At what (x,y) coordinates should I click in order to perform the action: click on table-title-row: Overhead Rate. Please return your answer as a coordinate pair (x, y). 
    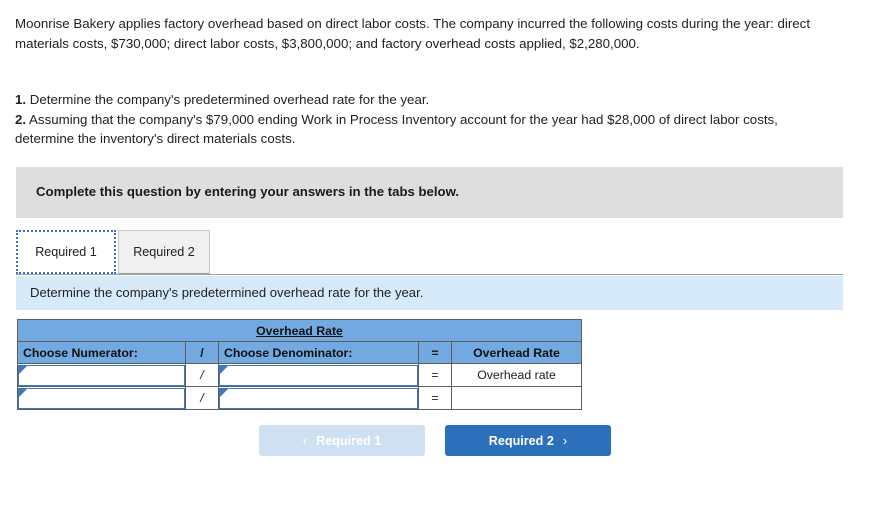
    Looking at the image, I should click on (299, 330).